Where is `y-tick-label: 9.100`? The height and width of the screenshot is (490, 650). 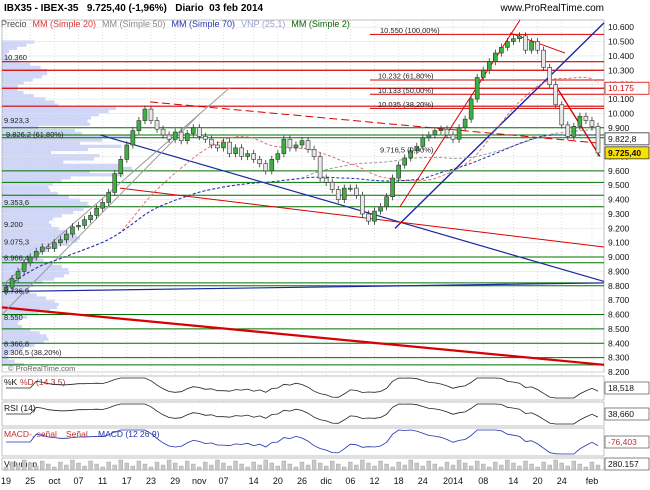 y-tick-label: 9.100 is located at coordinates (619, 243).